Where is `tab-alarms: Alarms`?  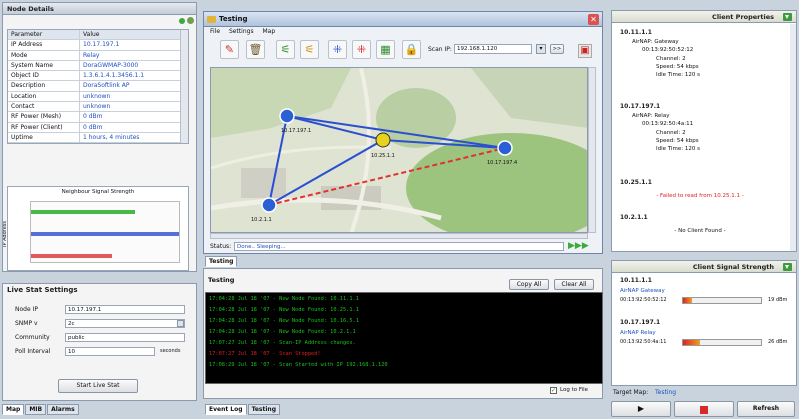
tab-alarms: Alarms is located at coordinates (63, 409).